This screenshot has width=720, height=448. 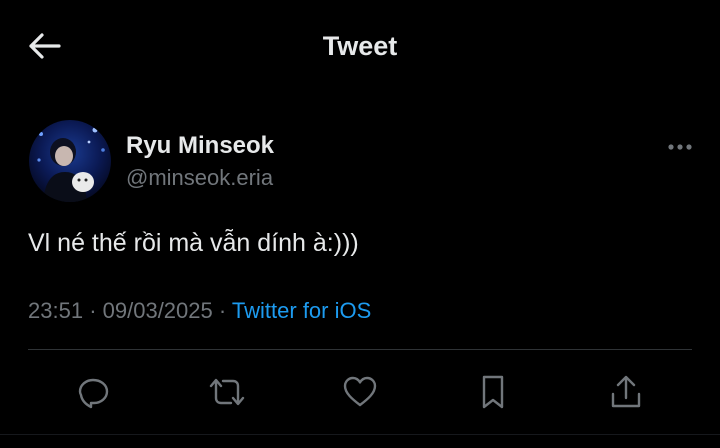 I want to click on divider, so click(x=360, y=349).